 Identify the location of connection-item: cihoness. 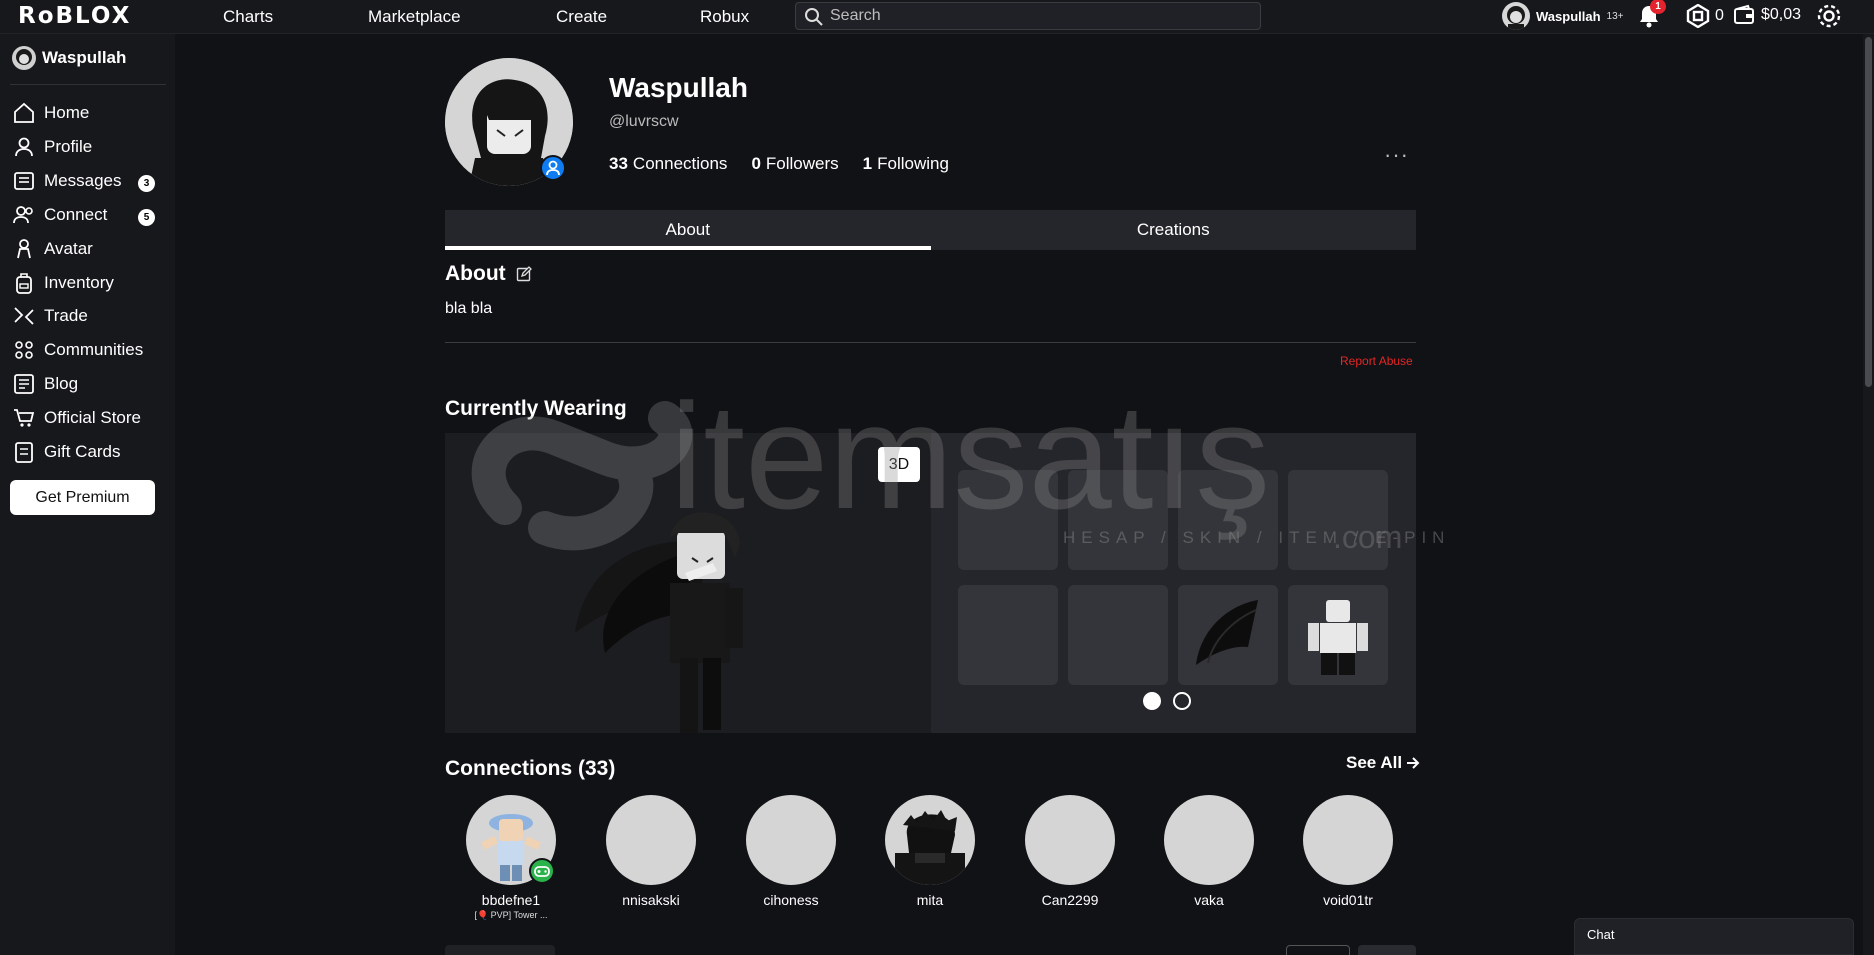
(791, 851).